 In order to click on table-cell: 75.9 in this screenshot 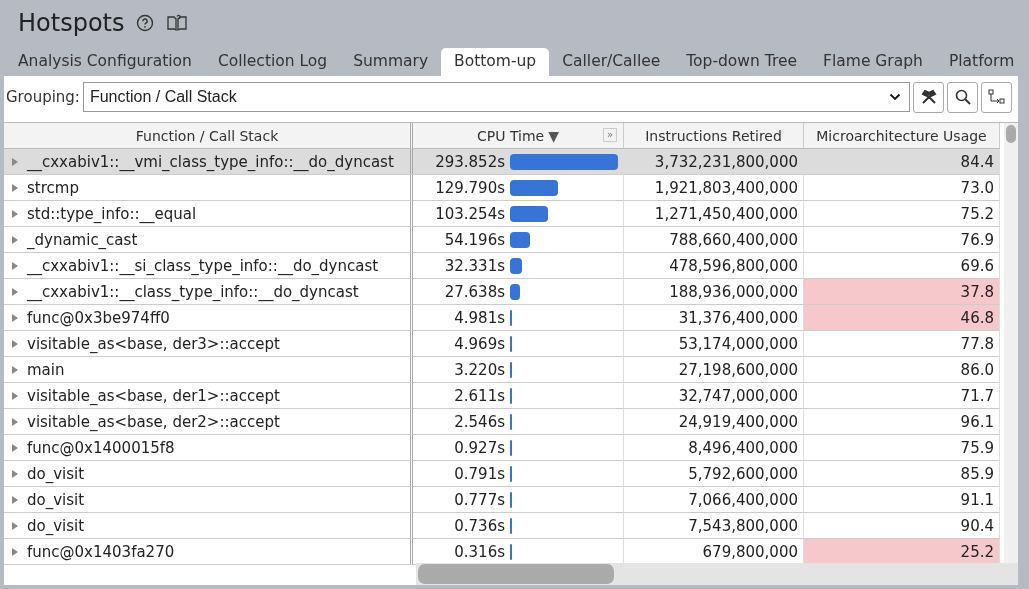, I will do `click(902, 448)`.